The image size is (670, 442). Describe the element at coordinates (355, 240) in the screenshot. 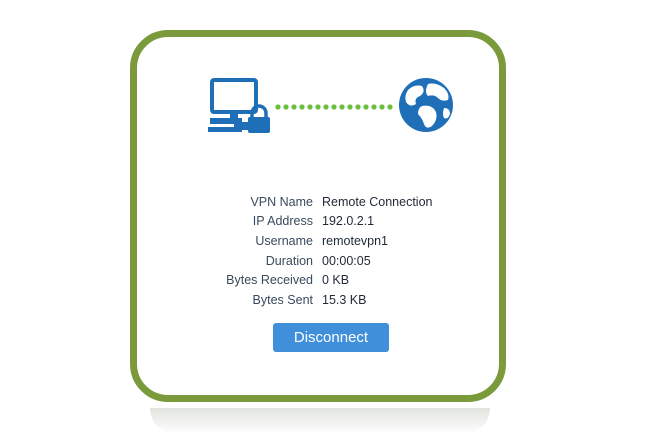

I see `username-value: remotevpn1` at that location.